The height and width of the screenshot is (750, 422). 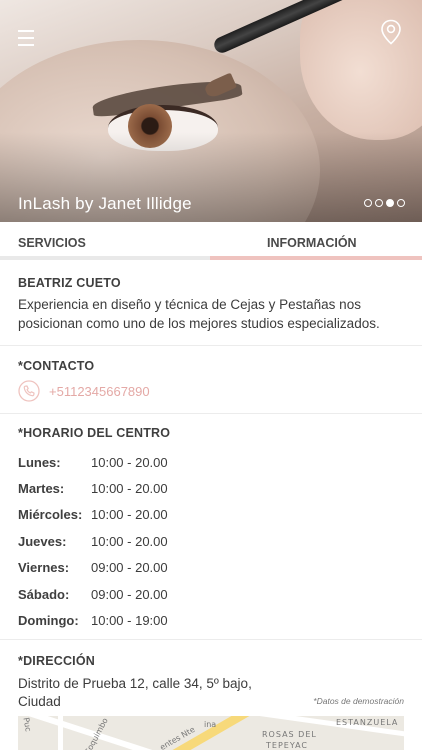 What do you see at coordinates (41, 489) in the screenshot?
I see `schedule-day: Martes:` at bounding box center [41, 489].